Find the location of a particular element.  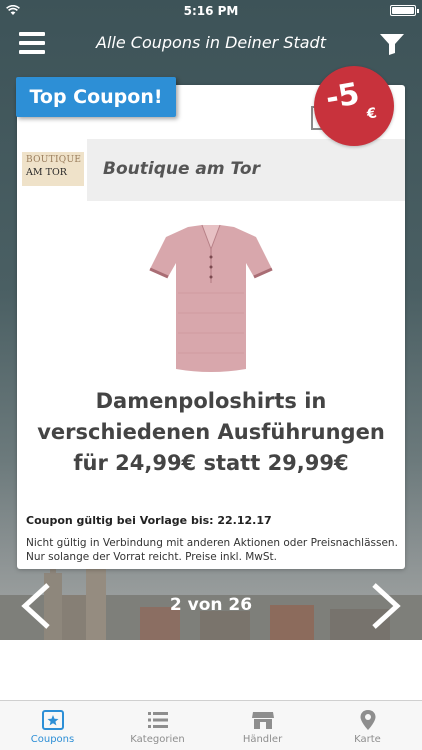

list-icon is located at coordinates (157, 720).